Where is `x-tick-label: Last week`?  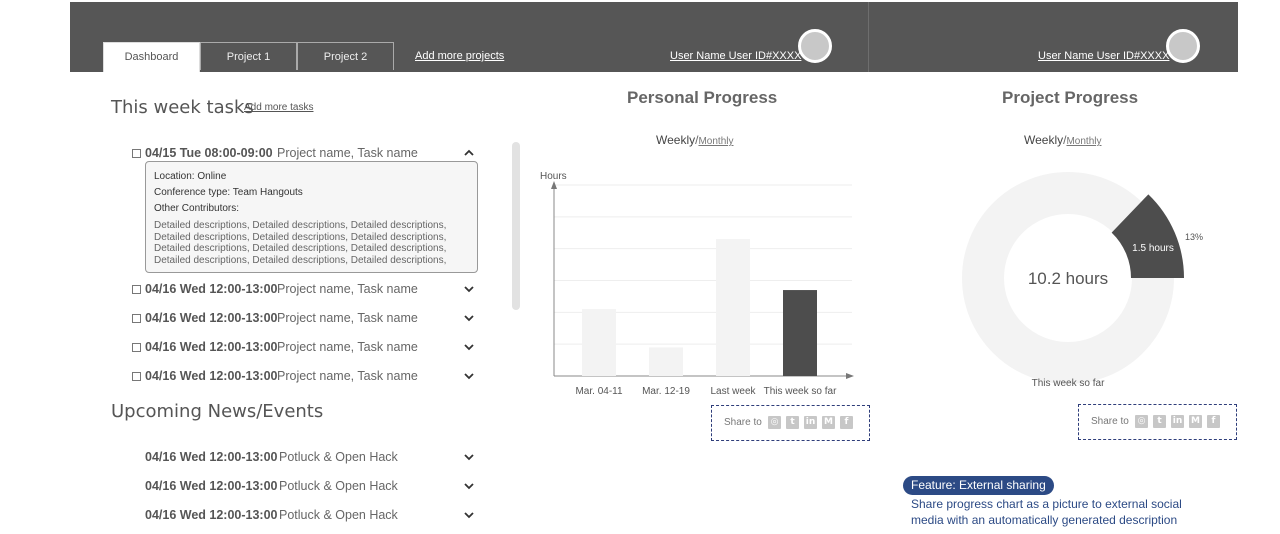 x-tick-label: Last week is located at coordinates (733, 391).